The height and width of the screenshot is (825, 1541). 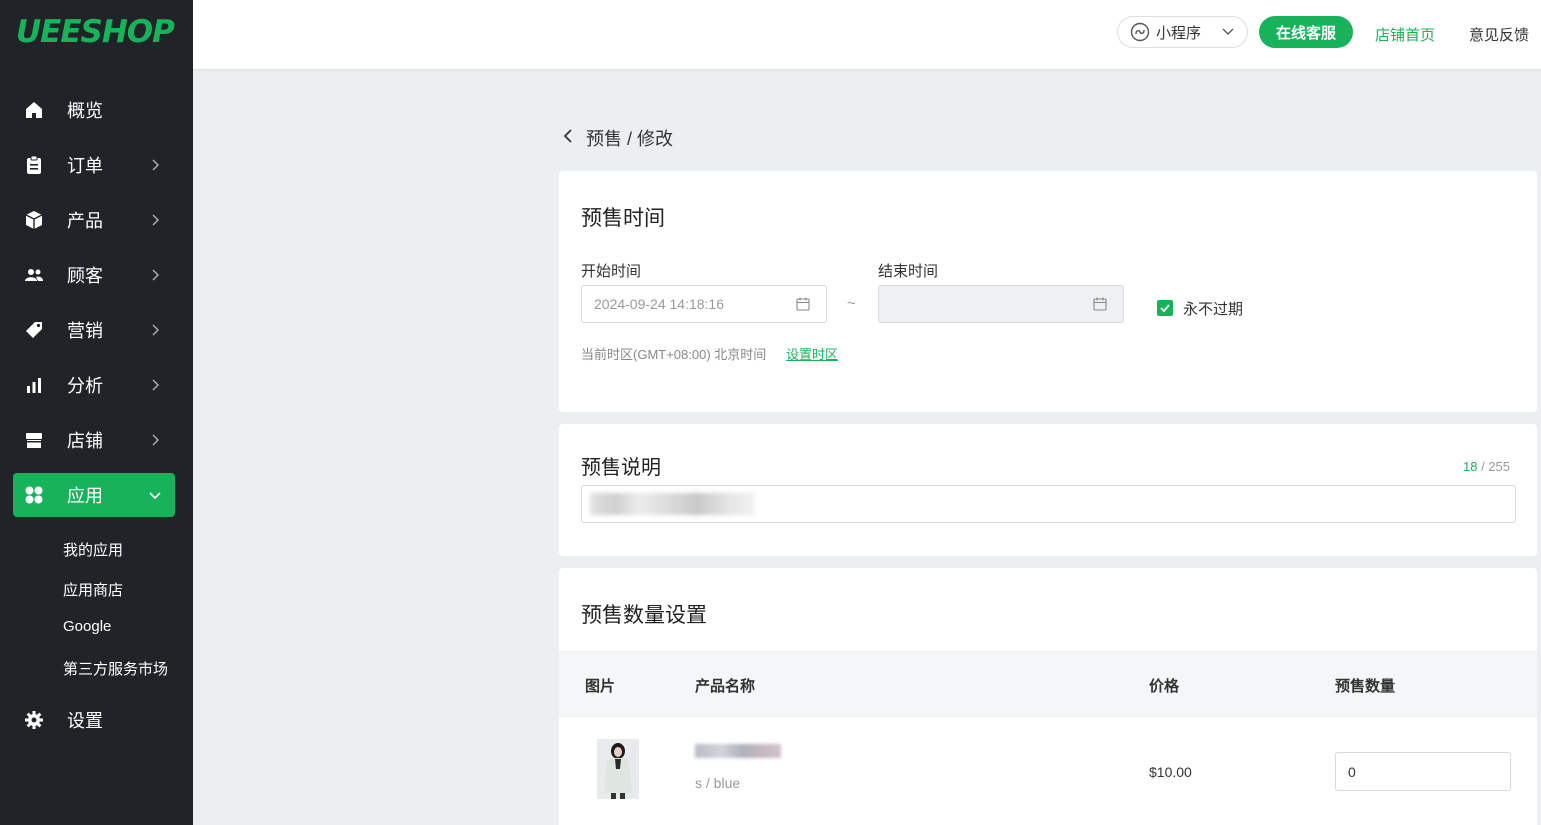 What do you see at coordinates (115, 668) in the screenshot?
I see `sidebar-subitem-third-party: 第三方服务市场` at bounding box center [115, 668].